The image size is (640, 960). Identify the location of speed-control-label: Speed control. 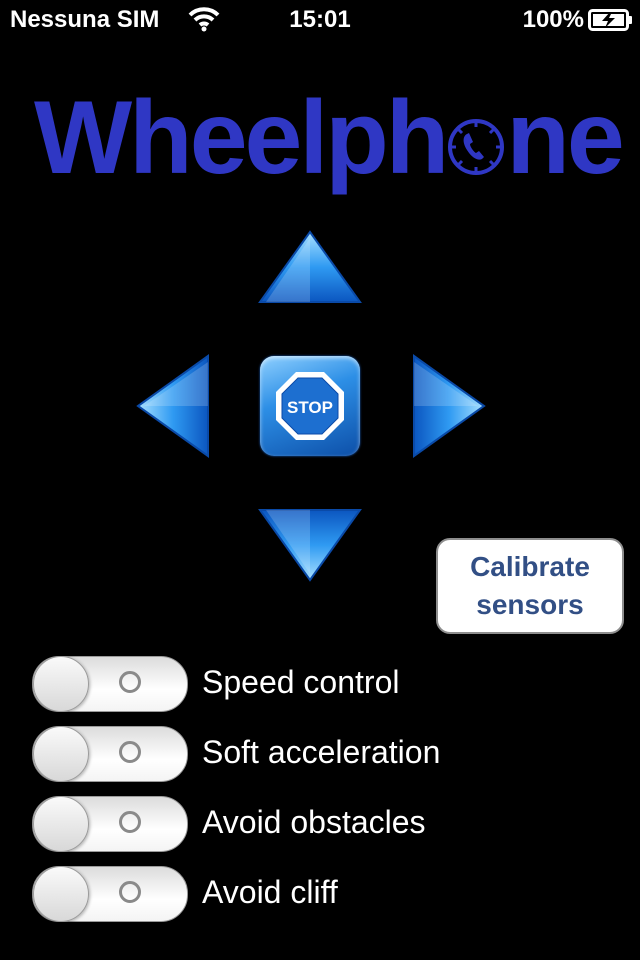
(301, 682).